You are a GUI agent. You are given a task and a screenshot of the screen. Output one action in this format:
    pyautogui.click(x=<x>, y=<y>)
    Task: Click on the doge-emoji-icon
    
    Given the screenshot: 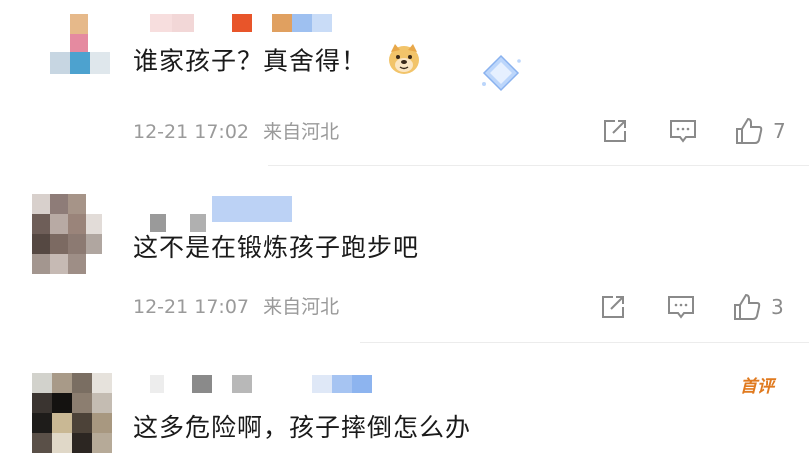 What is the action you would take?
    pyautogui.click(x=404, y=62)
    